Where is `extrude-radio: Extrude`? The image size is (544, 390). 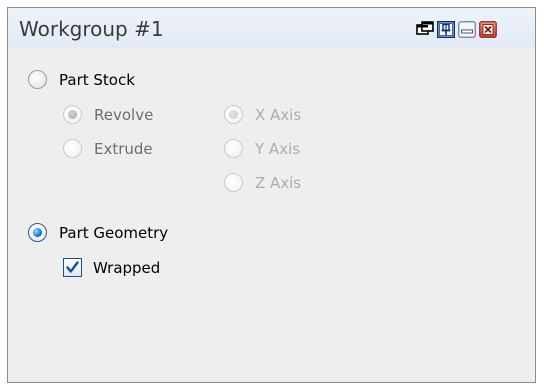
extrude-radio: Extrude is located at coordinates (108, 148).